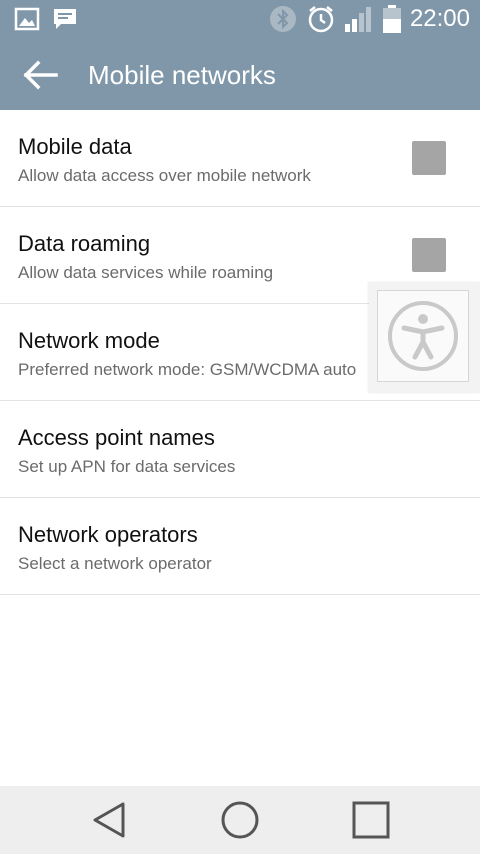  Describe the element at coordinates (164, 175) in the screenshot. I see `setting-subtitle: Allow data access over mobile network` at that location.